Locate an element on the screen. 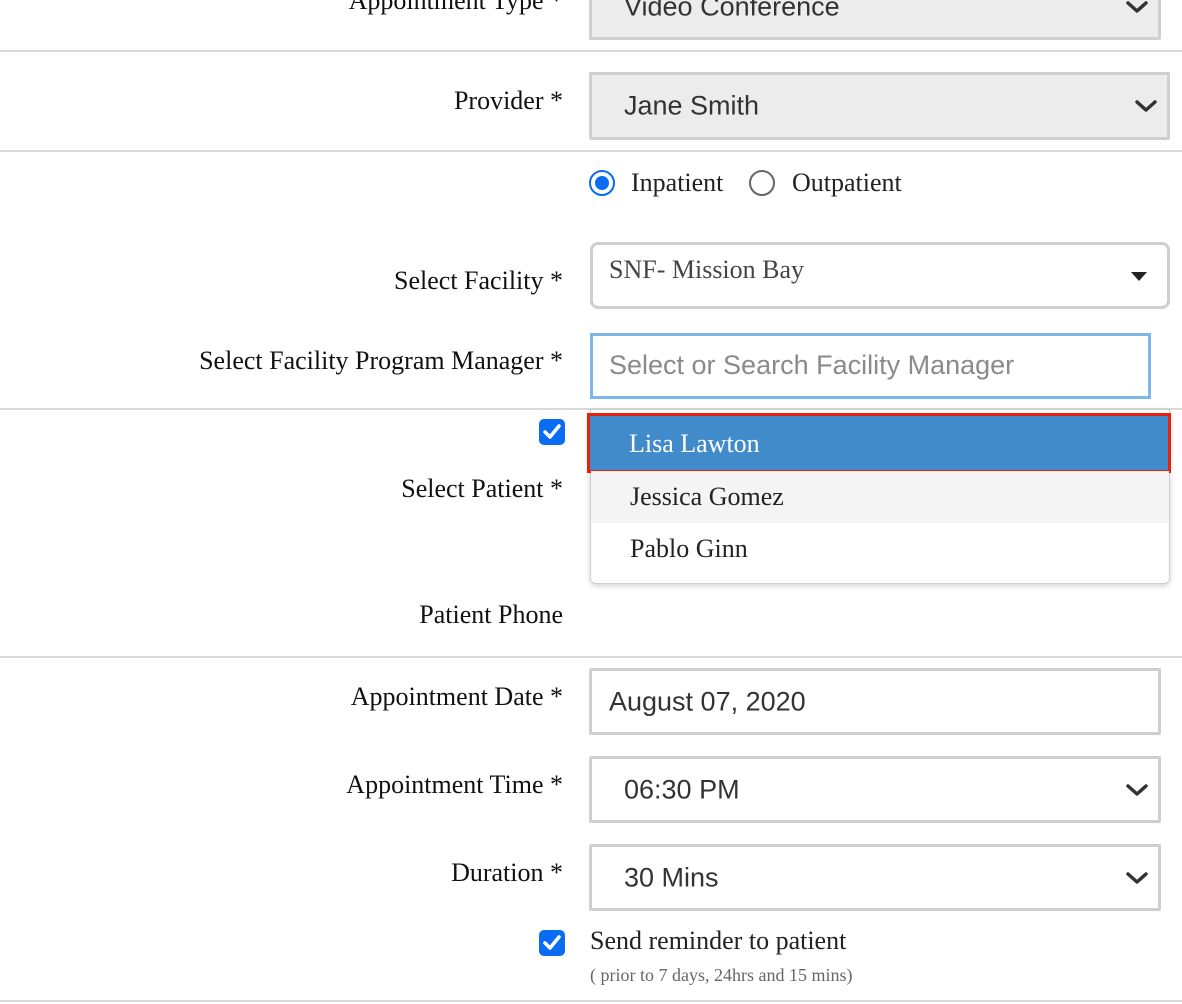 This screenshot has height=1004, width=1182. appointment-time-select: 06:30 PM is located at coordinates (875, 789).